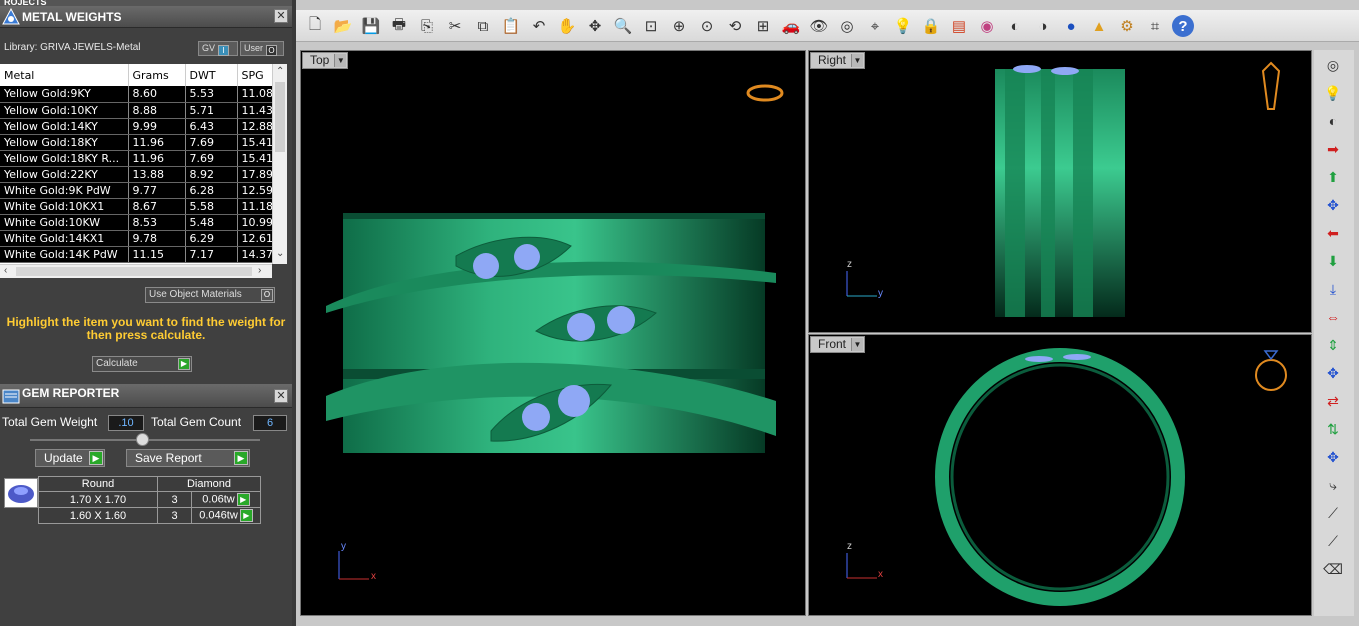 The width and height of the screenshot is (1359, 626). Describe the element at coordinates (343, 26) in the screenshot. I see `open-icon: 📂` at that location.